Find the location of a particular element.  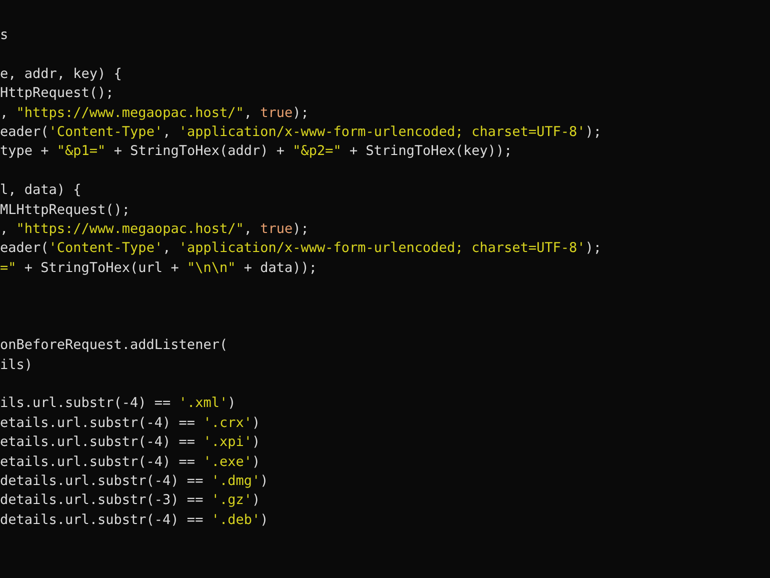

code-line: type + "&p1=" + StringToHex(addr) + "&p2=" + StringToHex(key)); is located at coordinates (256, 152).